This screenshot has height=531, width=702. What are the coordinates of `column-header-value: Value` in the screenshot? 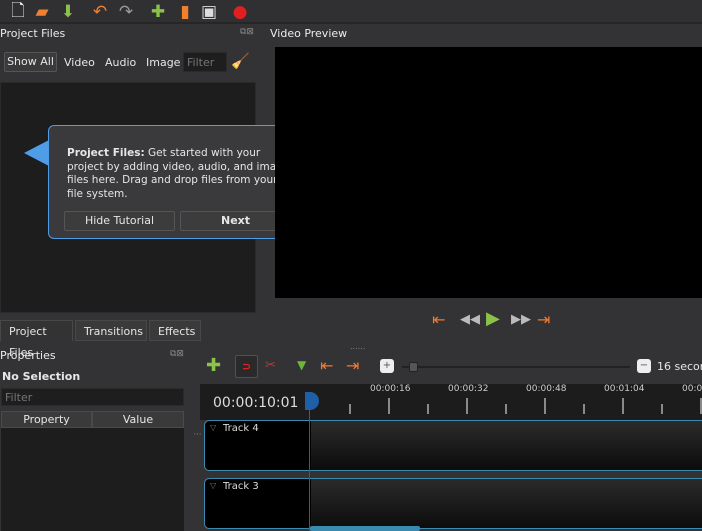 It's located at (138, 419).